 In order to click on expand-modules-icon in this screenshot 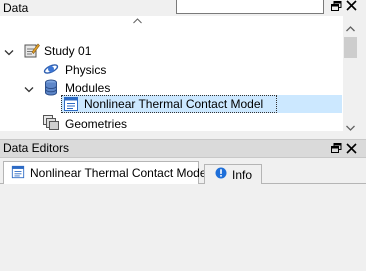, I will do `click(29, 90)`.